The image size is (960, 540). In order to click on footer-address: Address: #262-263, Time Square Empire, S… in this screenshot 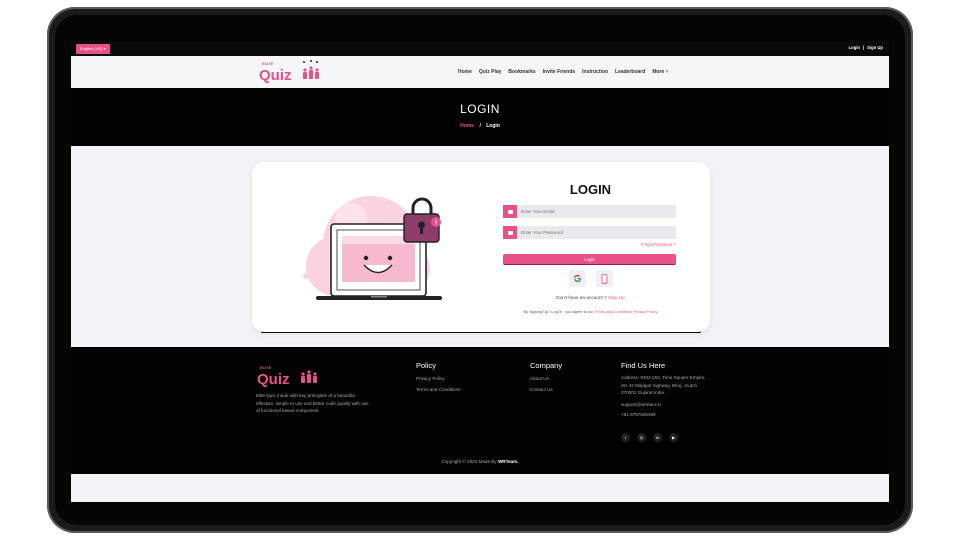, I will do `click(663, 385)`.